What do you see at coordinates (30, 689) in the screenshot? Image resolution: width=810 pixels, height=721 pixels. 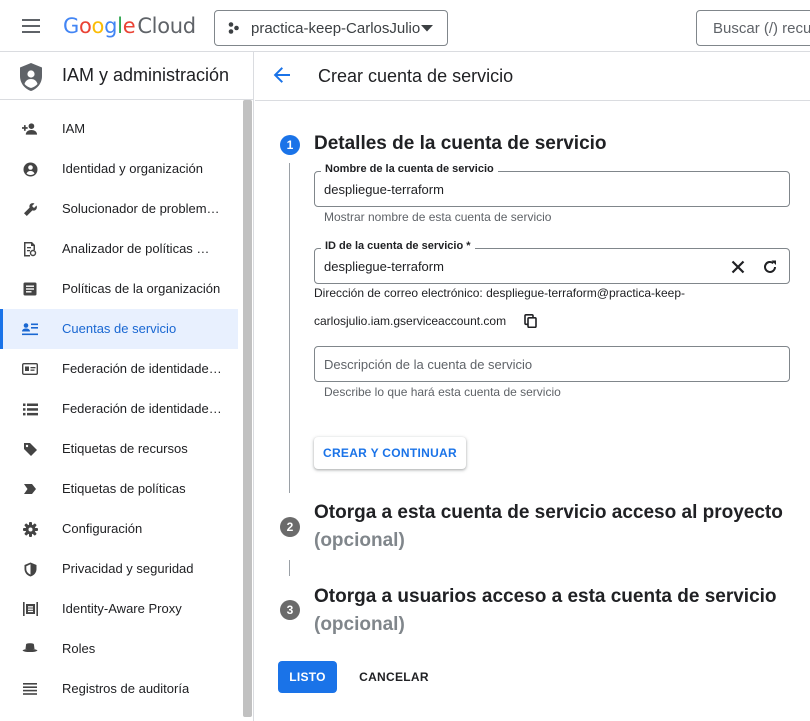 I see `audit-log-icon` at bounding box center [30, 689].